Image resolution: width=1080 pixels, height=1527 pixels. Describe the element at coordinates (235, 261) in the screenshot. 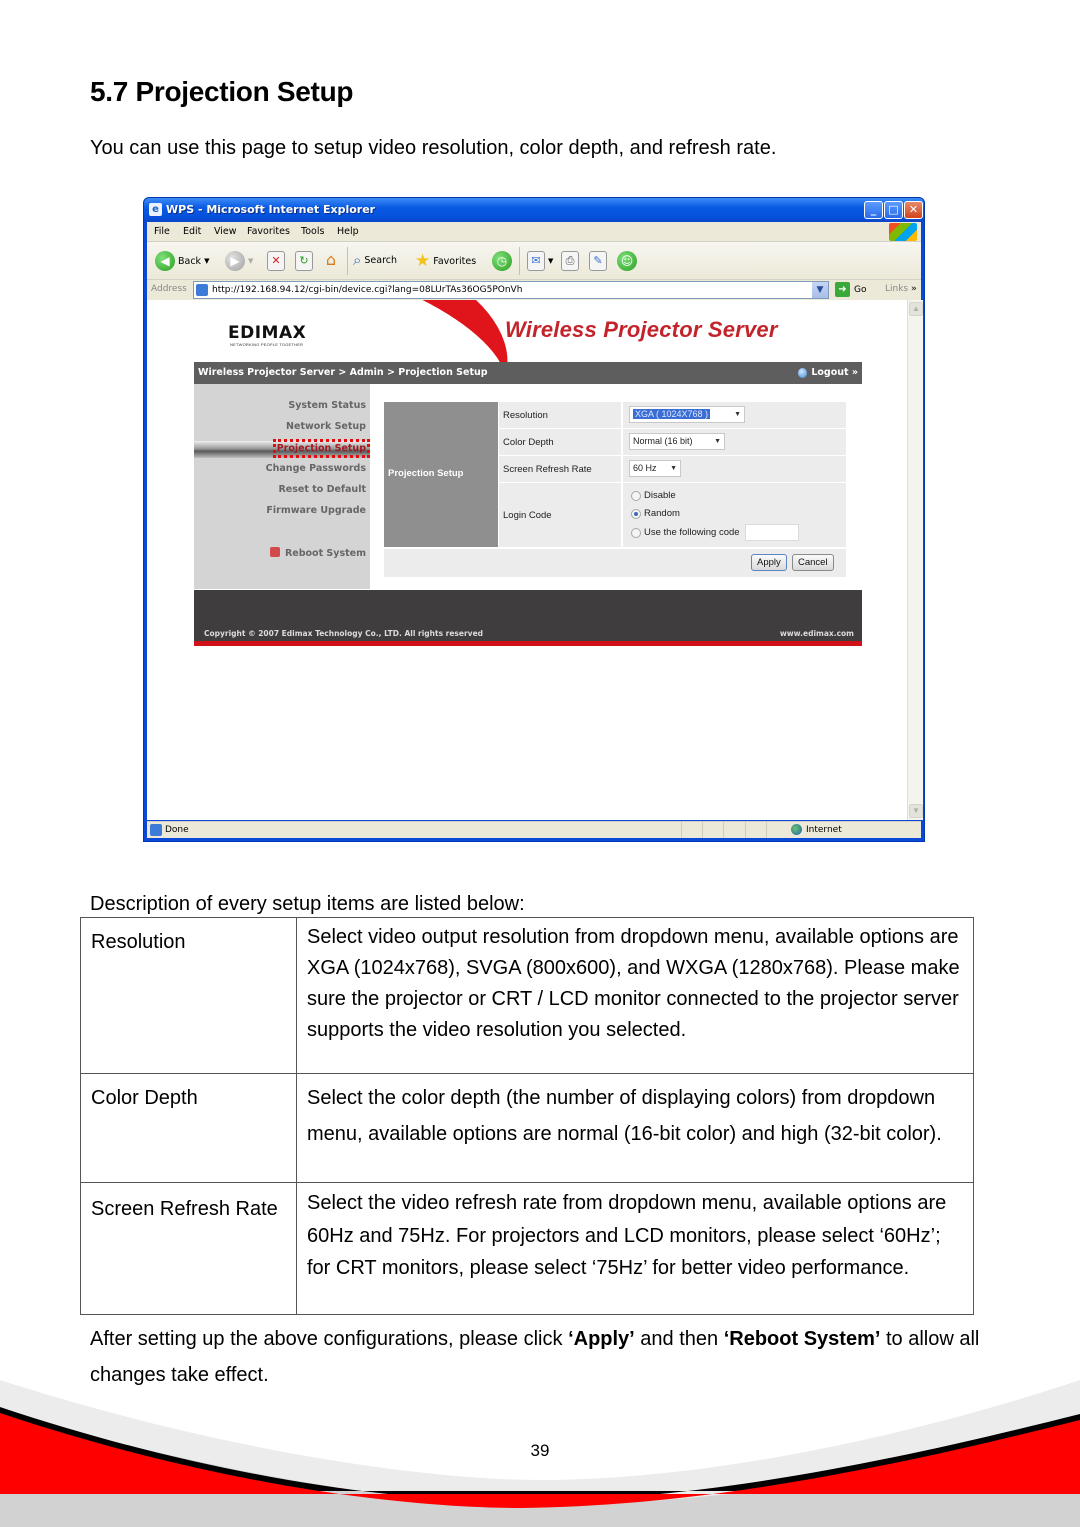

I see `forward-arrow-icon: ▶` at that location.